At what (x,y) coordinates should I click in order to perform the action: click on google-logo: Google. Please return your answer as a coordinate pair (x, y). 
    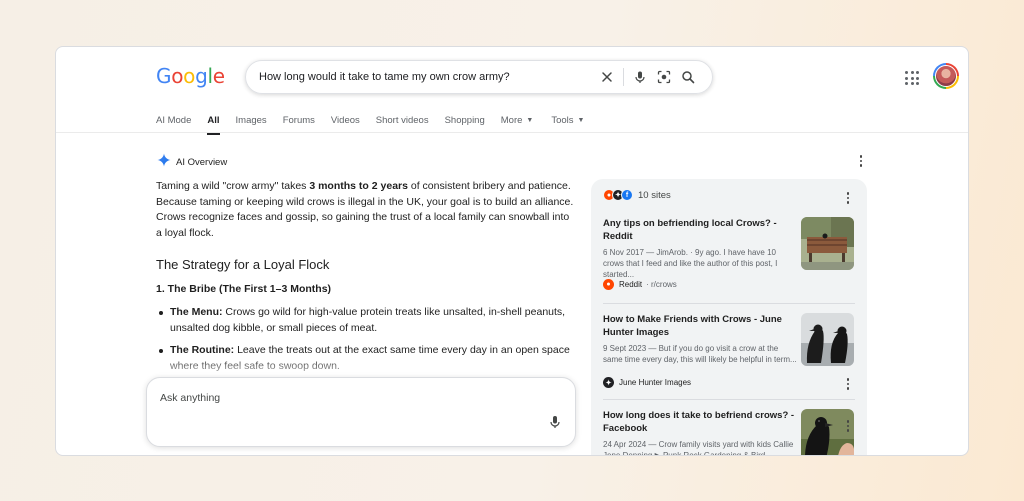
    Looking at the image, I should click on (190, 76).